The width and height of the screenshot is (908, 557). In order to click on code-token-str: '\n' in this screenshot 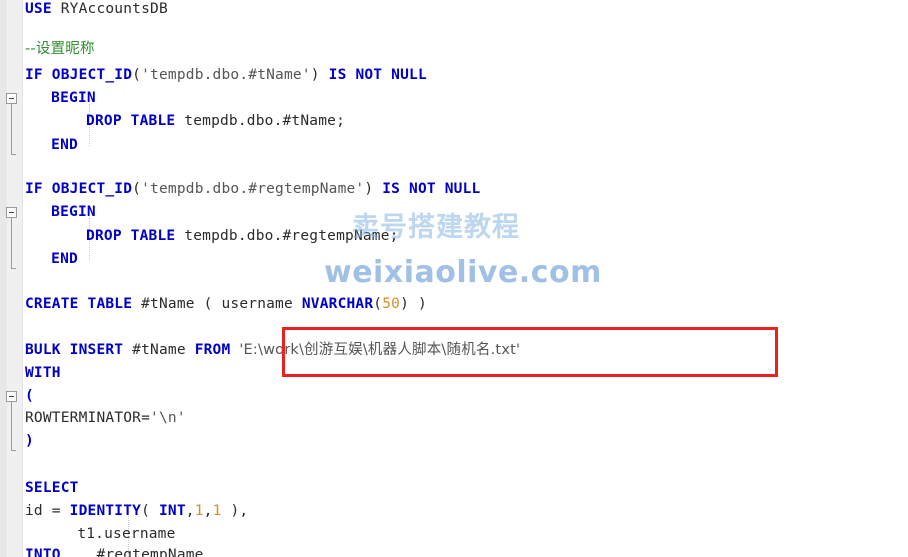, I will do `click(168, 418)`.